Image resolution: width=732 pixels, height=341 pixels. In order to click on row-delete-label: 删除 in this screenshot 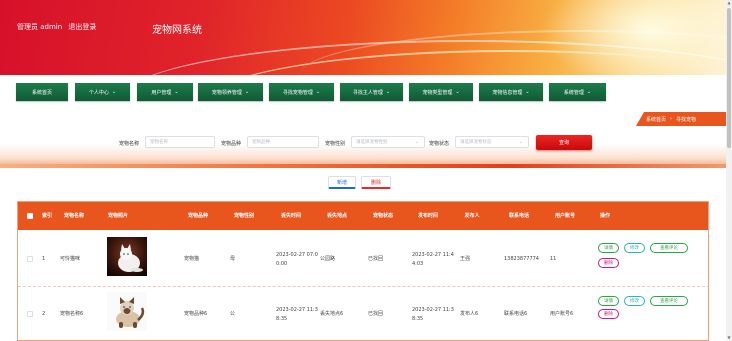, I will do `click(608, 263)`.